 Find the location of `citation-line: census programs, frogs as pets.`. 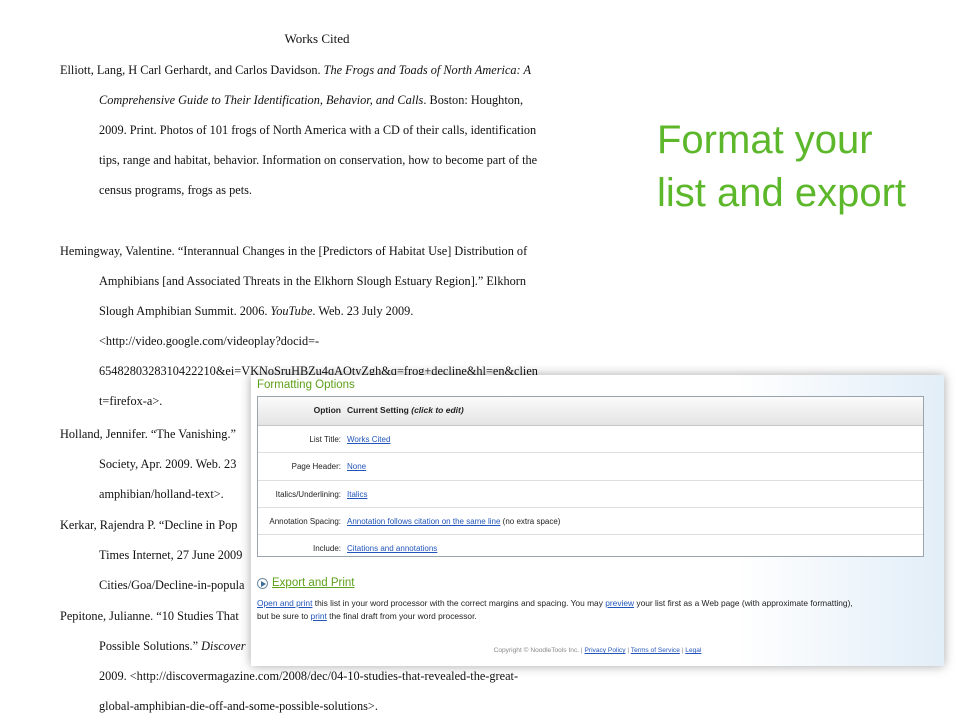

citation-line: census programs, frogs as pets. is located at coordinates (175, 190).